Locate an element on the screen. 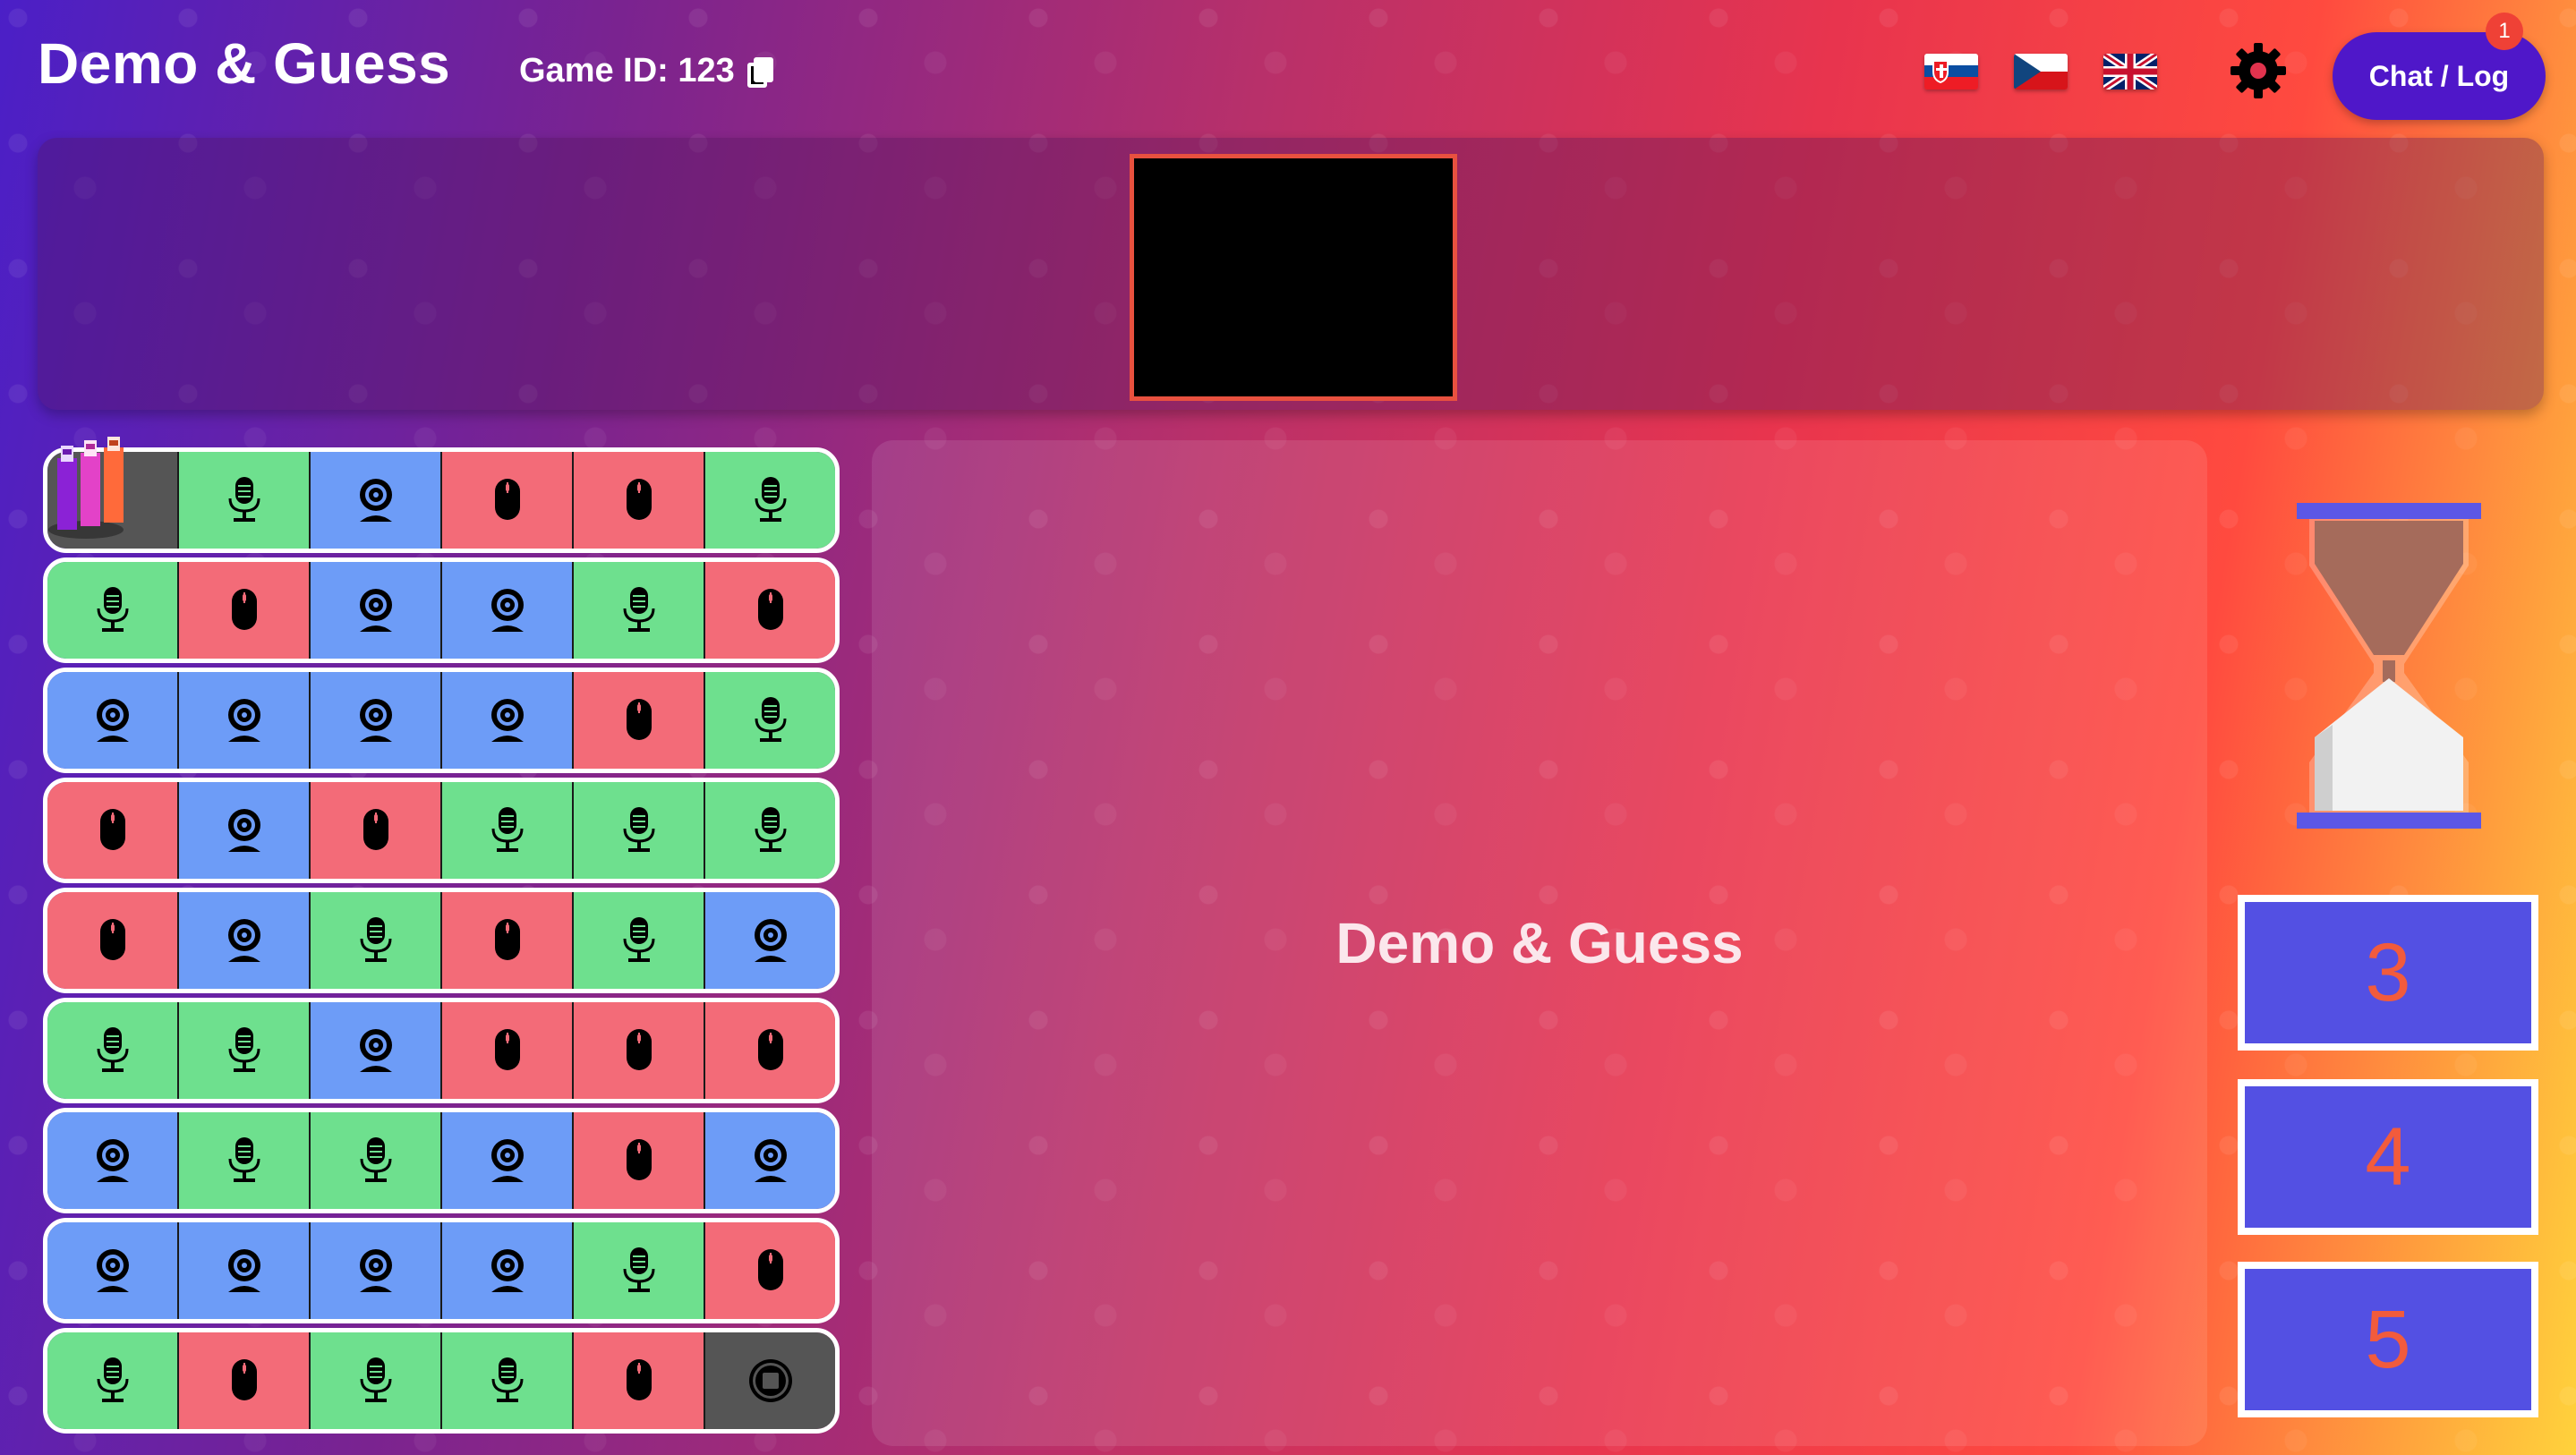  number-card-3: 5 is located at coordinates (2388, 1339).